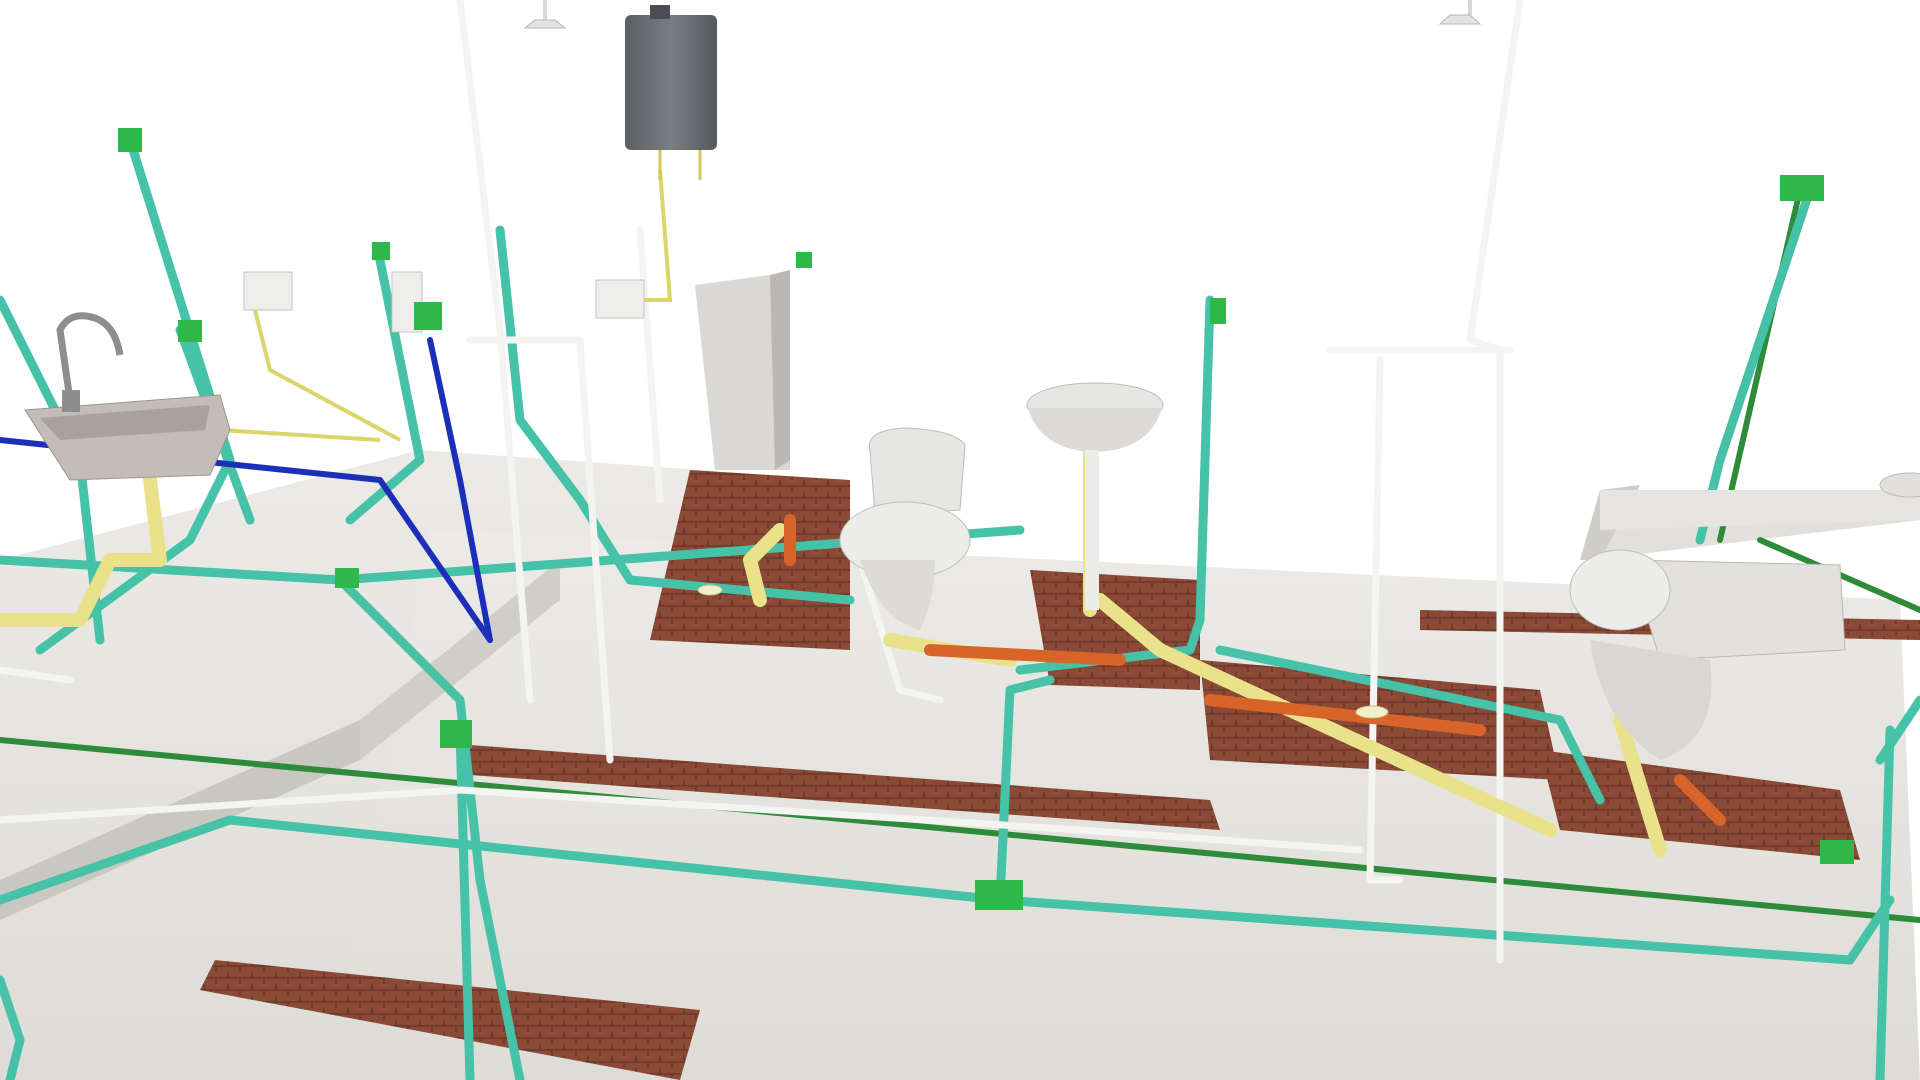 The width and height of the screenshot is (1920, 1080). I want to click on counter-block, so click(1760, 501).